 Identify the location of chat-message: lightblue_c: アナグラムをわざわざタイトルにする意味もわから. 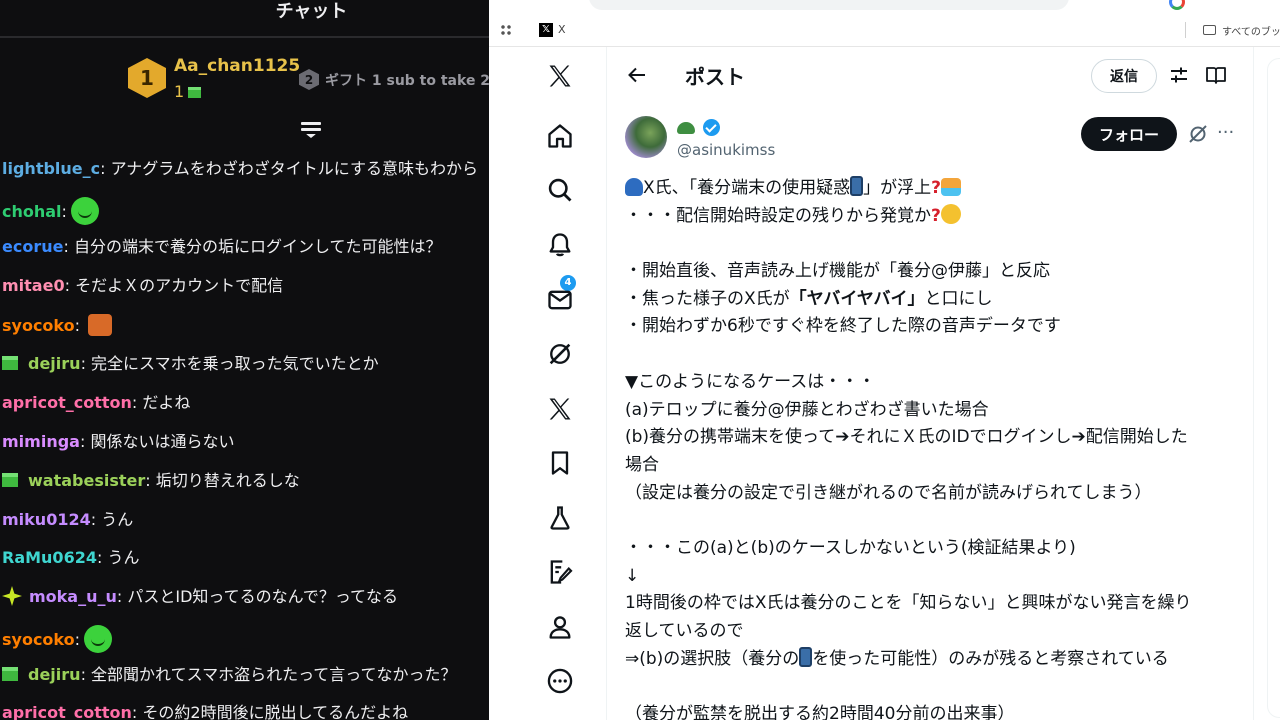
(240, 168).